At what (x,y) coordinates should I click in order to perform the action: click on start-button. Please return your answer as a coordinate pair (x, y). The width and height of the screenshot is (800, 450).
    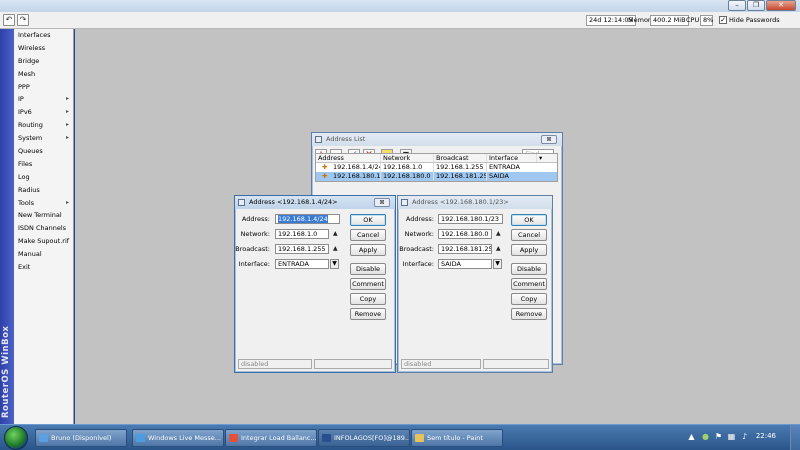
    Looking at the image, I should click on (16, 438).